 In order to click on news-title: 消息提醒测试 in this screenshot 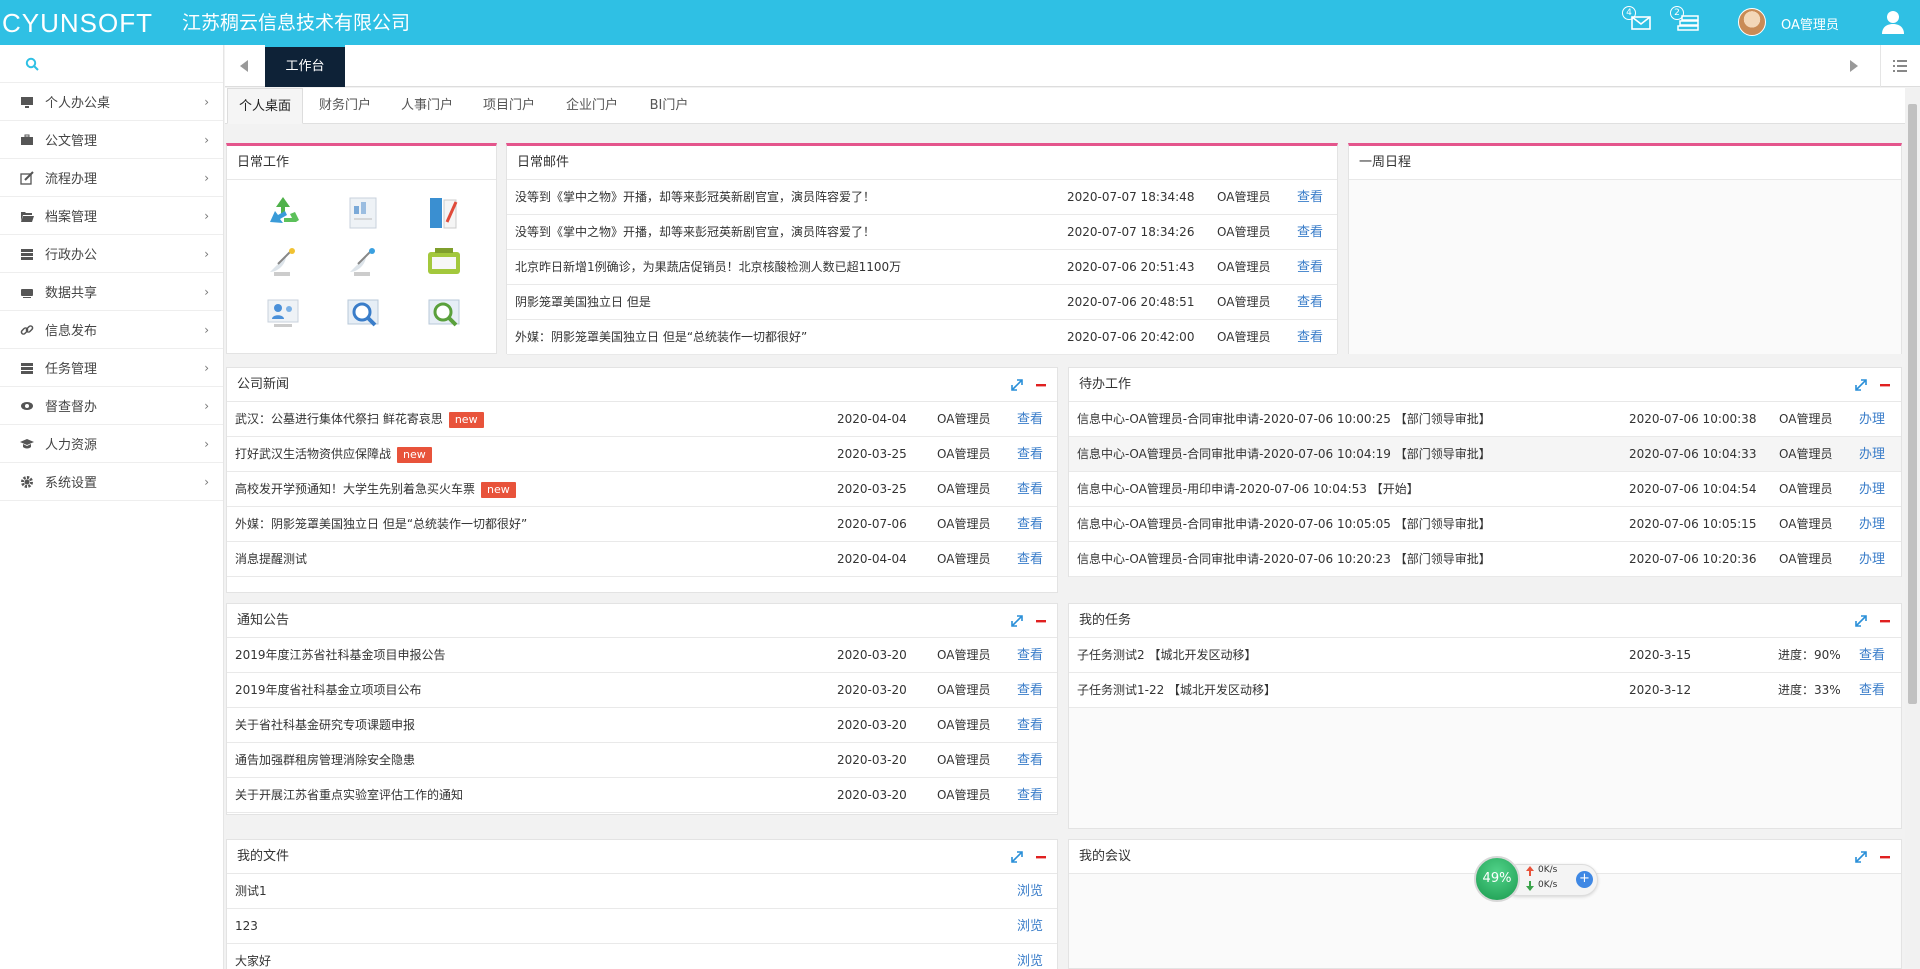, I will do `click(271, 559)`.